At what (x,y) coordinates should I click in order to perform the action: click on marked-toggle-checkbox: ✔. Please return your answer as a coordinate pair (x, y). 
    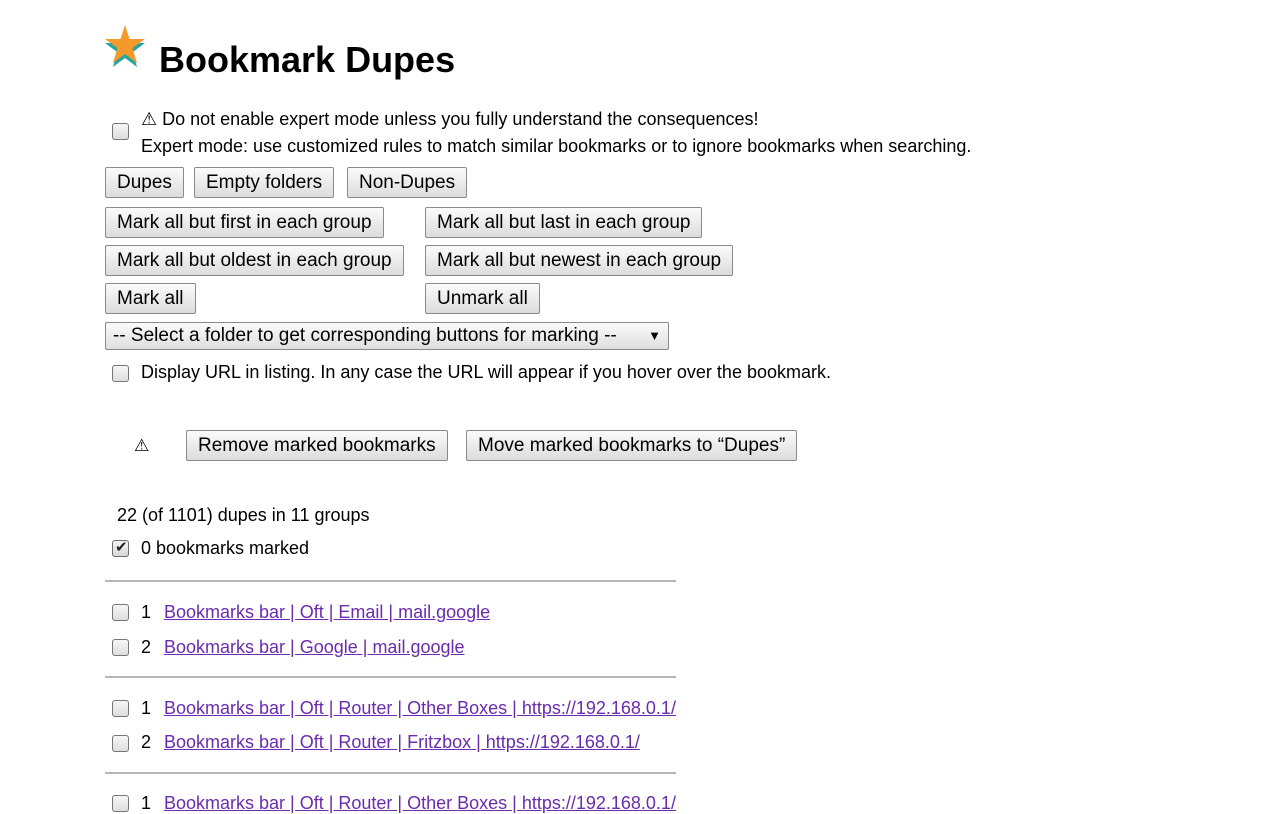
    Looking at the image, I should click on (120, 548).